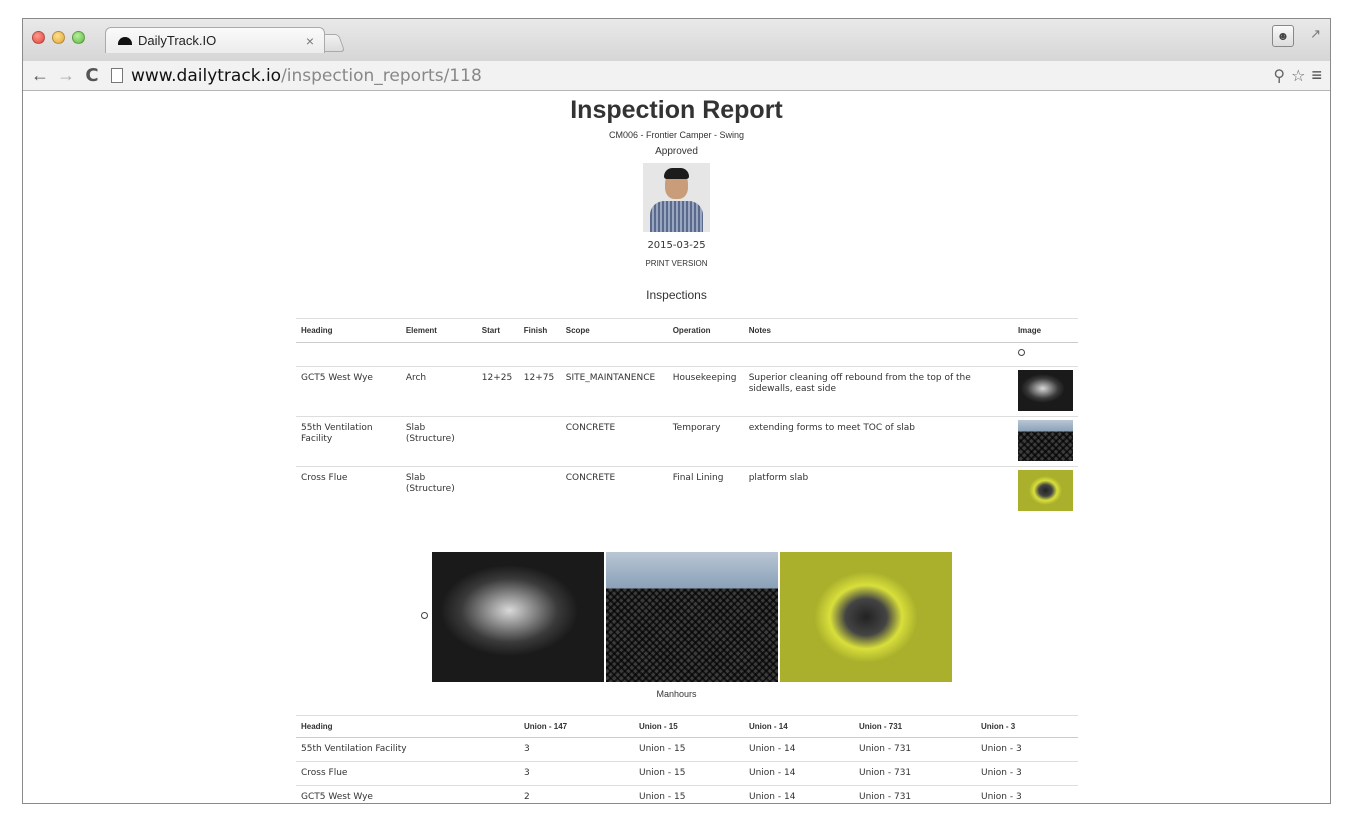  I want to click on profile-icon: ☻, so click(1283, 36).